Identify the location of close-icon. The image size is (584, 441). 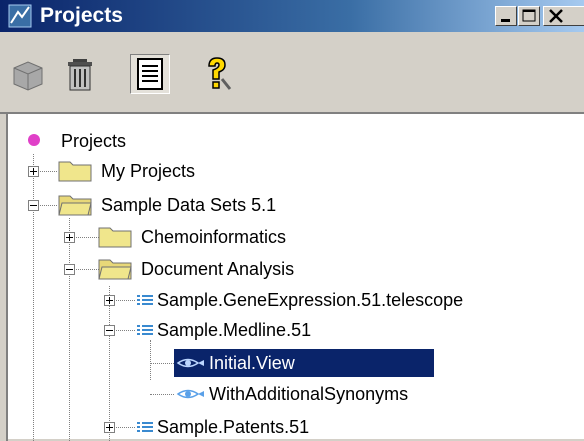
(556, 16).